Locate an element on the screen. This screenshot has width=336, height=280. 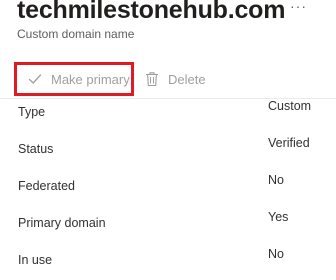
property-value: Verified is located at coordinates (289, 143).